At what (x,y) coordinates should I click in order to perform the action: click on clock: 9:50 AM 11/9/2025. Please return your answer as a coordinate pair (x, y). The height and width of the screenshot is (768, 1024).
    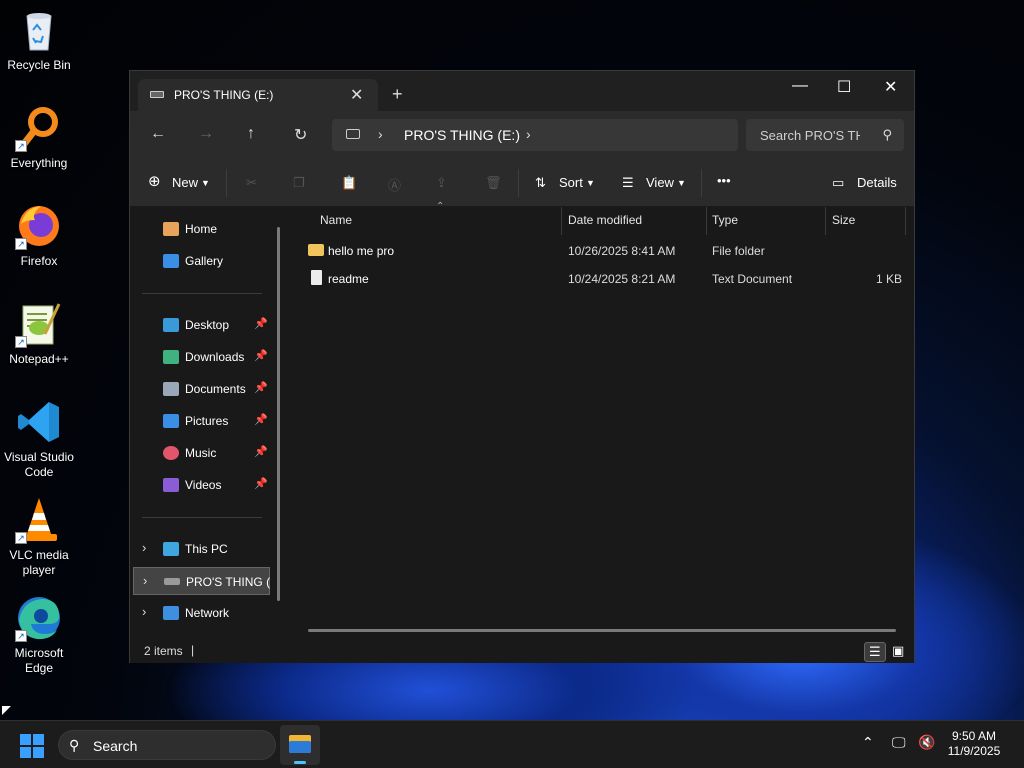
    Looking at the image, I should click on (974, 744).